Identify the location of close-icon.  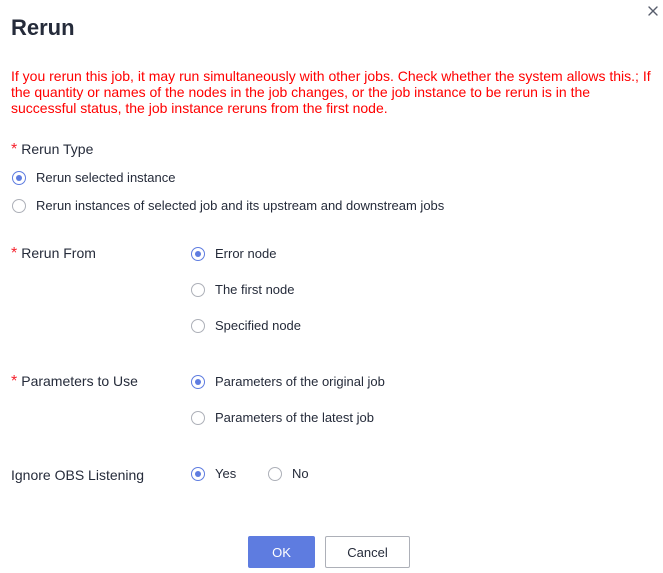
(653, 11).